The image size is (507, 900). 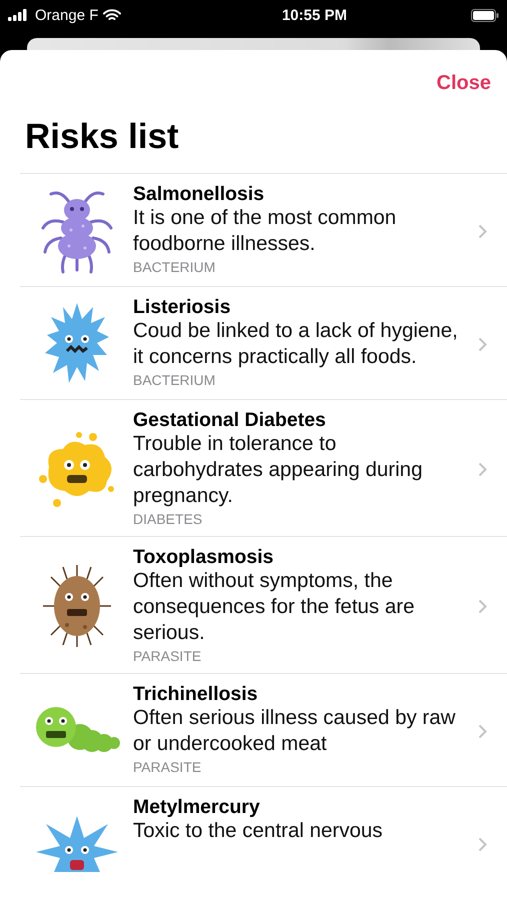 I want to click on risk-row: Gestational Diabetes Trouble in tolerance to carbohydrates appearing during pregnancy. DIABETES, so click(x=263, y=467).